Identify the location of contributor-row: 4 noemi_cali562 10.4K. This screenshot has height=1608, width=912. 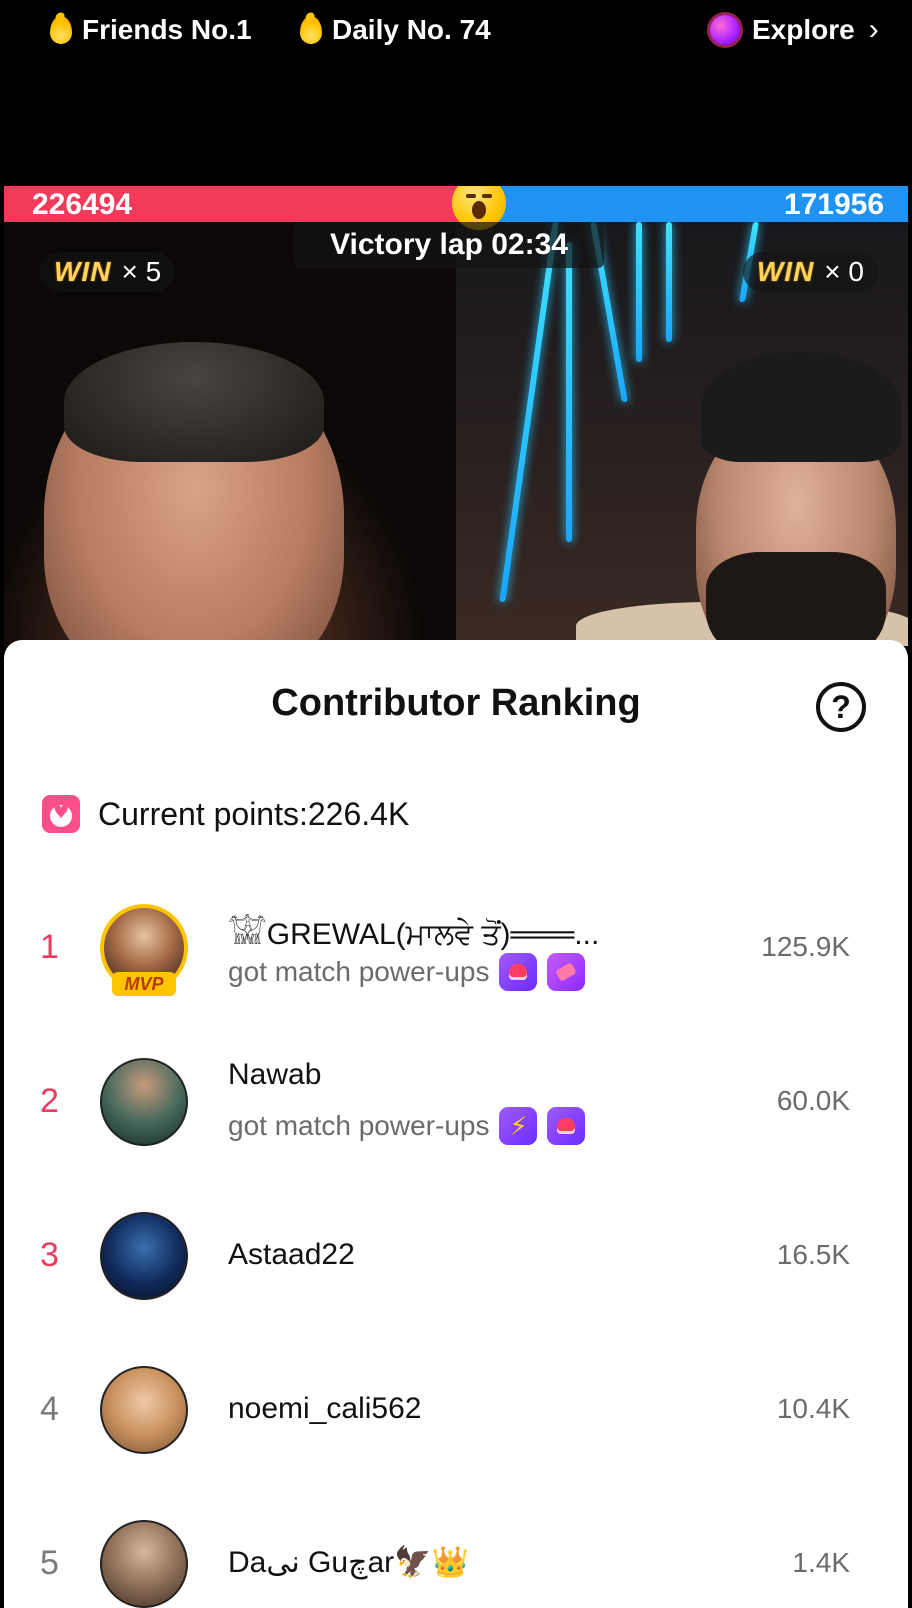
(456, 1409).